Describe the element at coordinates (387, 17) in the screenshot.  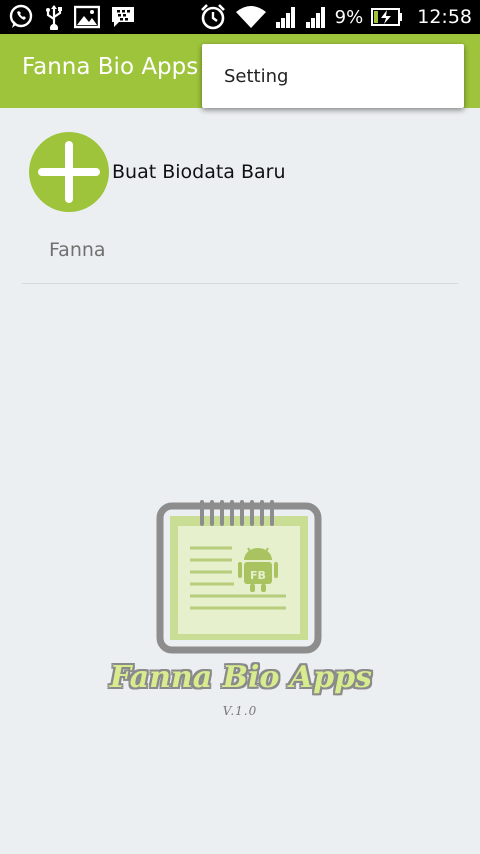
I see `battery-charging-icon` at that location.